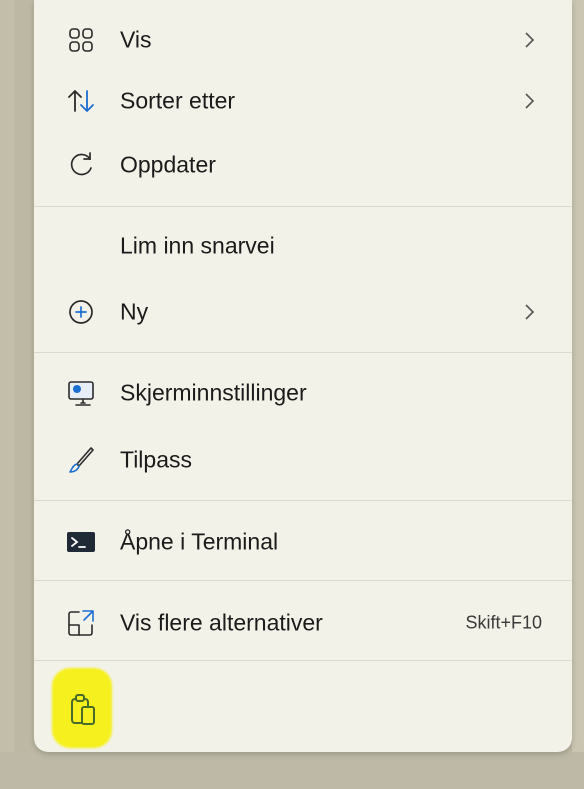 Image resolution: width=584 pixels, height=789 pixels. Describe the element at coordinates (197, 245) in the screenshot. I see `menu-item-label: Lim inn snarvei` at that location.